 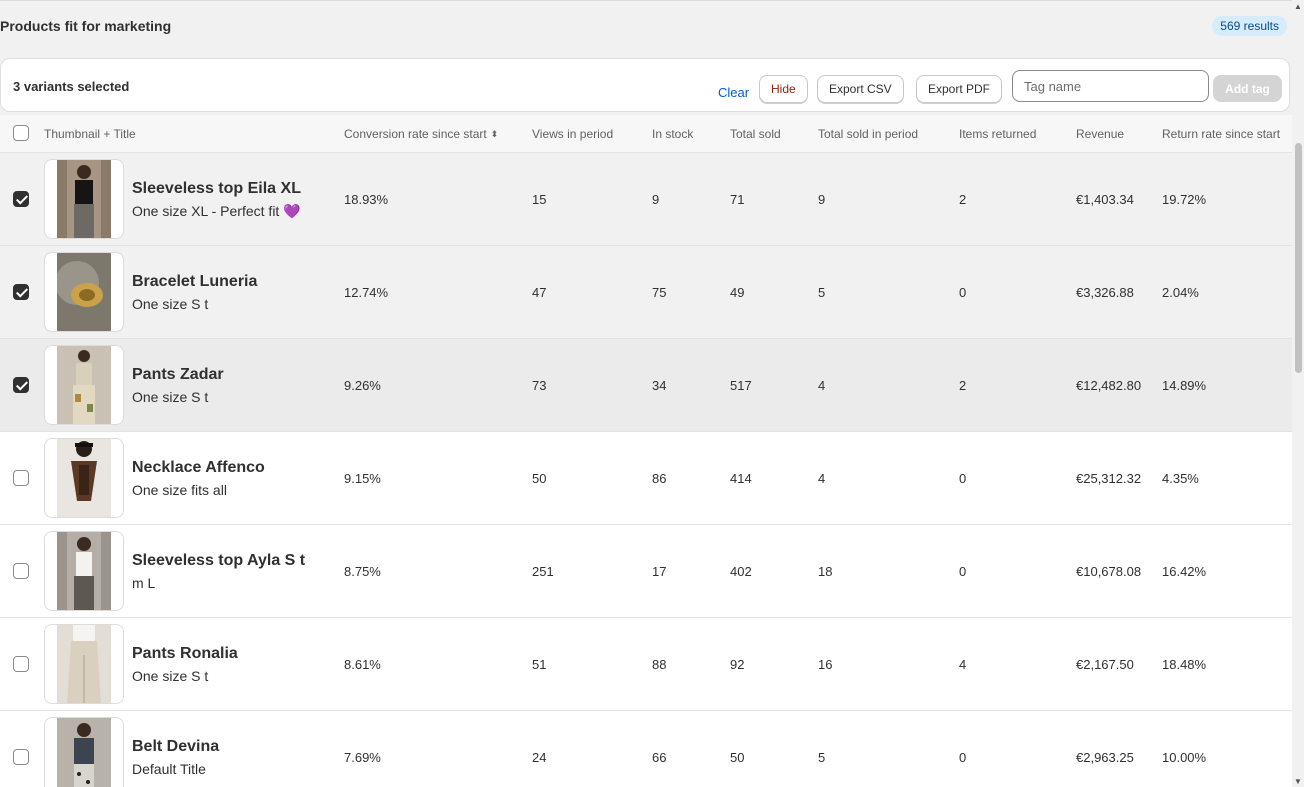 What do you see at coordinates (997, 134) in the screenshot?
I see `column-header-returned: Items returned` at bounding box center [997, 134].